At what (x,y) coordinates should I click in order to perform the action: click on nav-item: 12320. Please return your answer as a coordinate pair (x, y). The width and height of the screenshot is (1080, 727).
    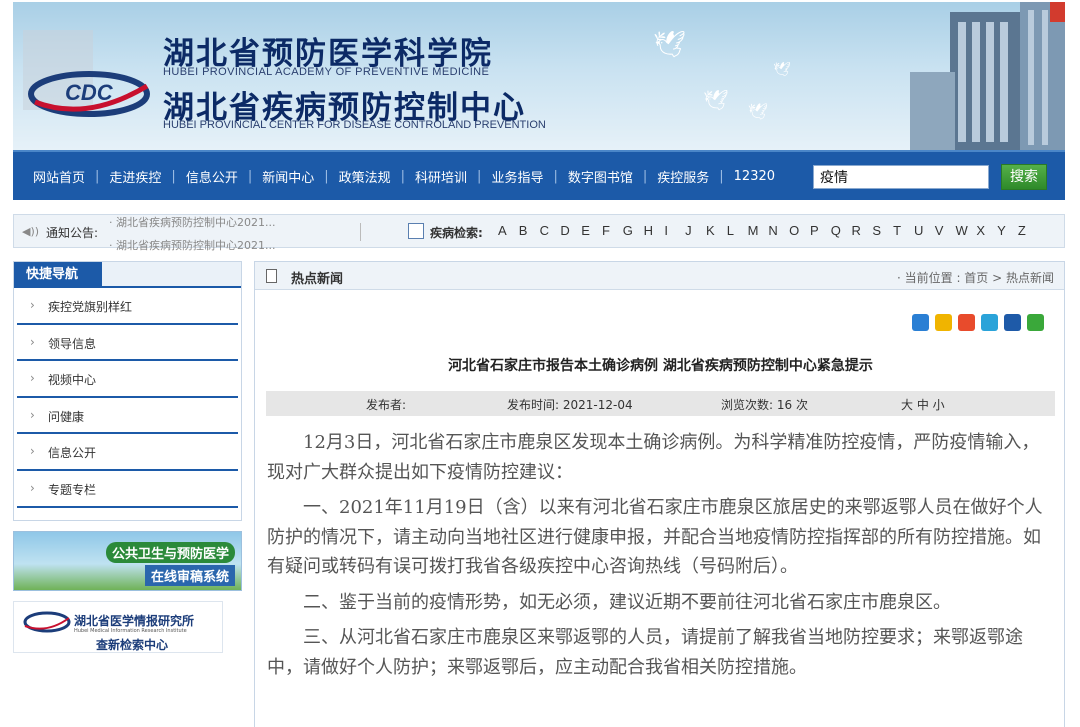
    Looking at the image, I should click on (754, 176).